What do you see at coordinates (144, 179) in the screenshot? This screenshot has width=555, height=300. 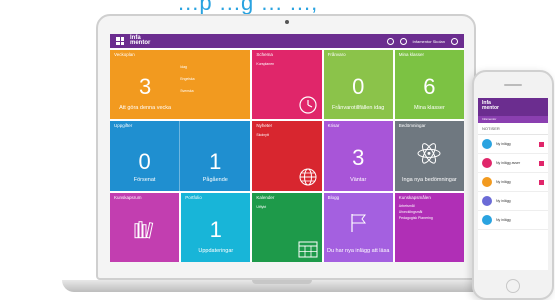 I see `tile-subtitle: Försenat` at bounding box center [144, 179].